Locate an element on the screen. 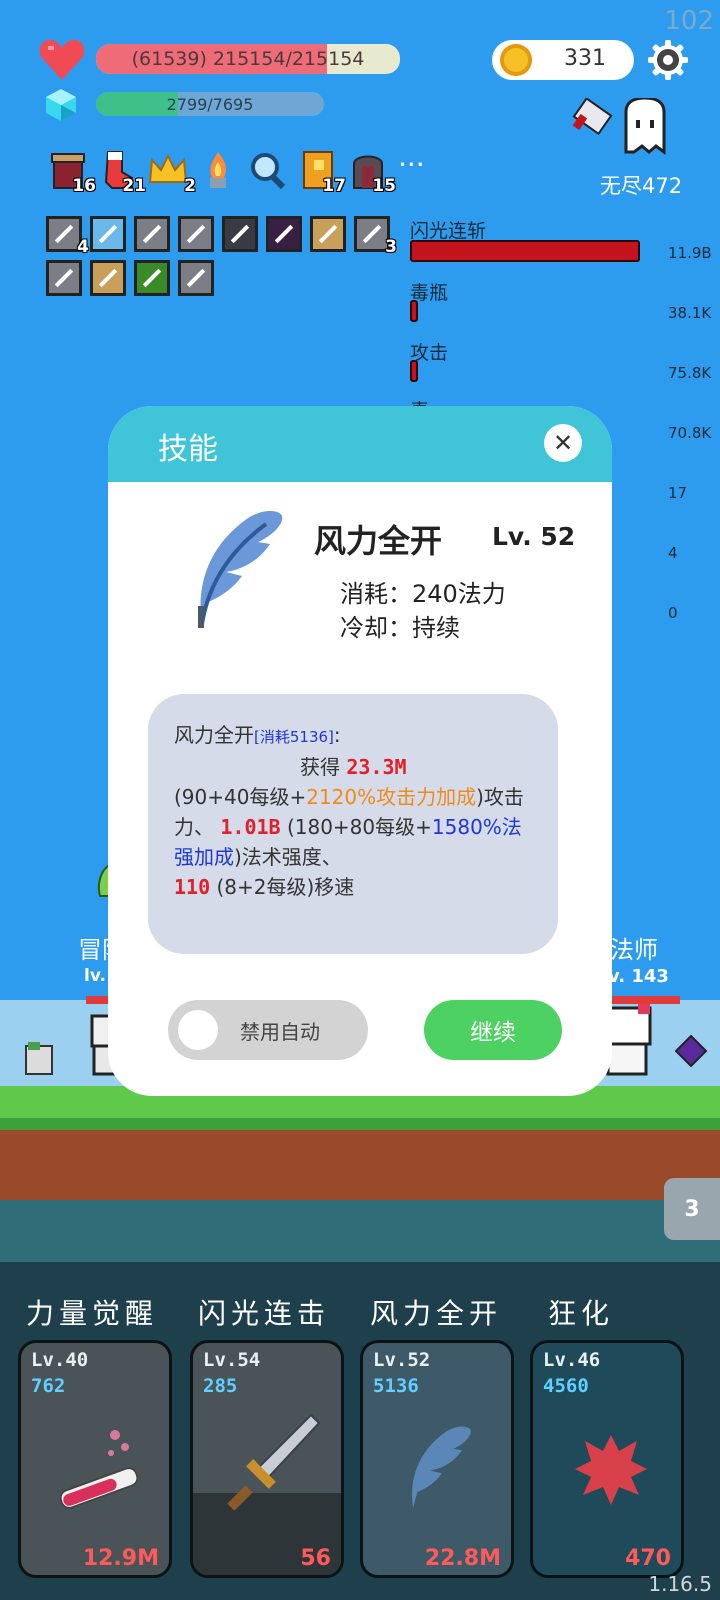 This screenshot has height=1600, width=720. flame-icon is located at coordinates (218, 170).